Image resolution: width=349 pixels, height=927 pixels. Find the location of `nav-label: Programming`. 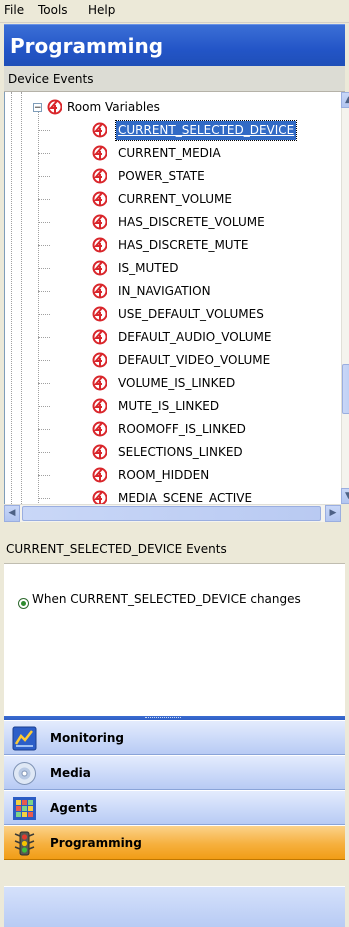

nav-label: Programming is located at coordinates (96, 843).